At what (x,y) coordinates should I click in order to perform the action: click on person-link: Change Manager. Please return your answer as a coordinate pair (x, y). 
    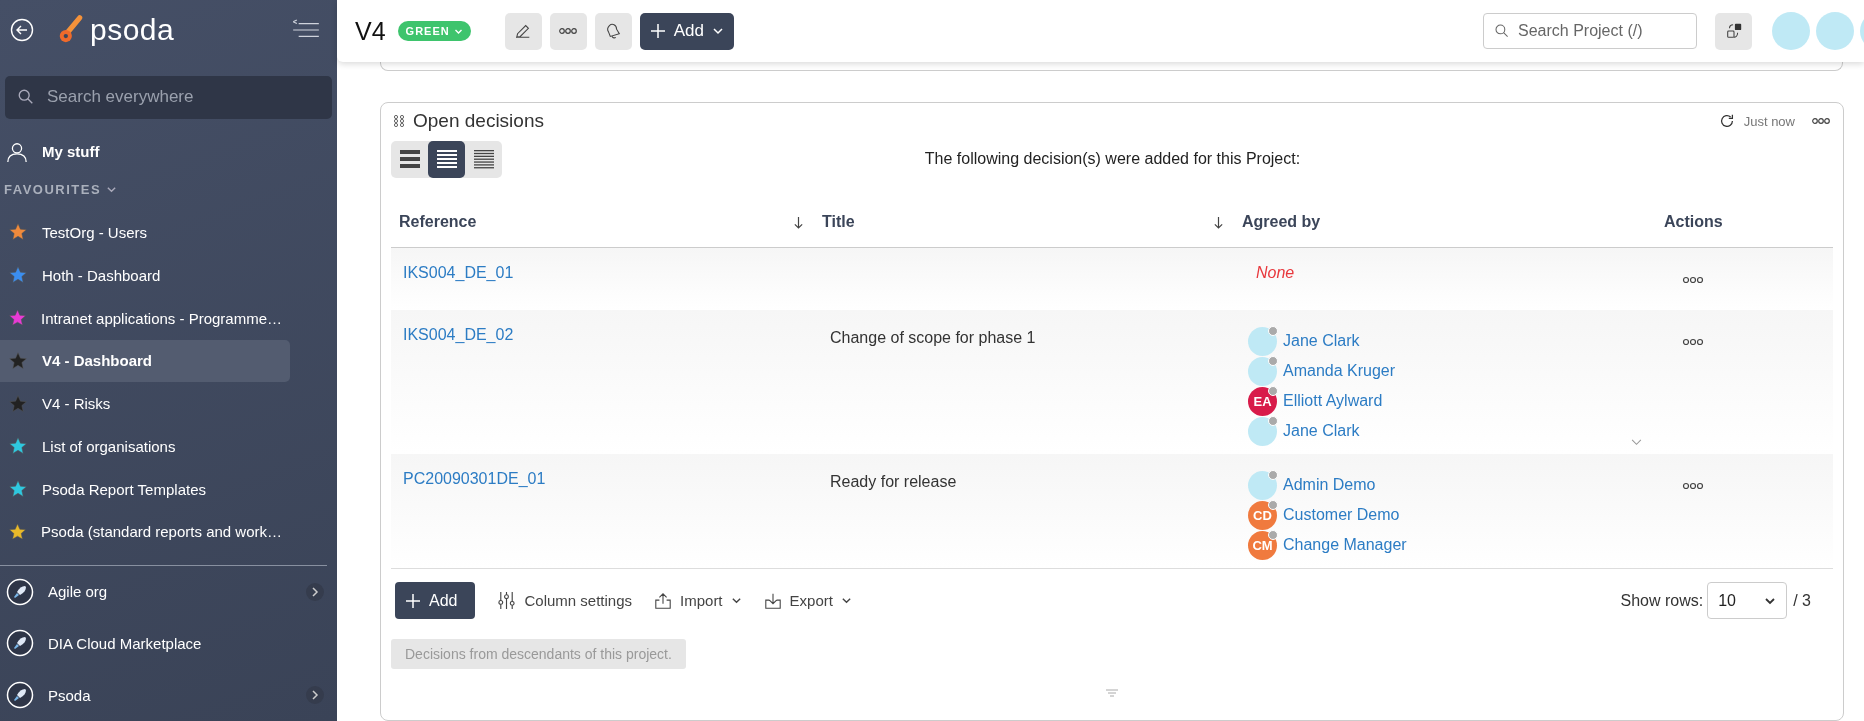
    Looking at the image, I should click on (1345, 545).